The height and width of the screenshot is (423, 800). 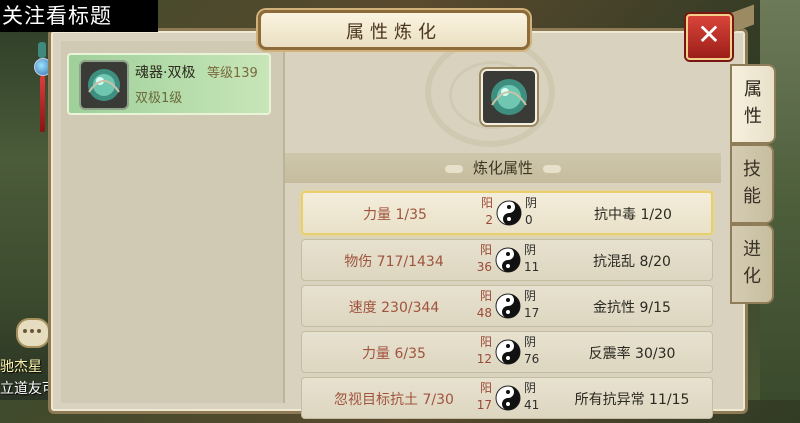 I want to click on yang-value: 17, so click(x=484, y=405).